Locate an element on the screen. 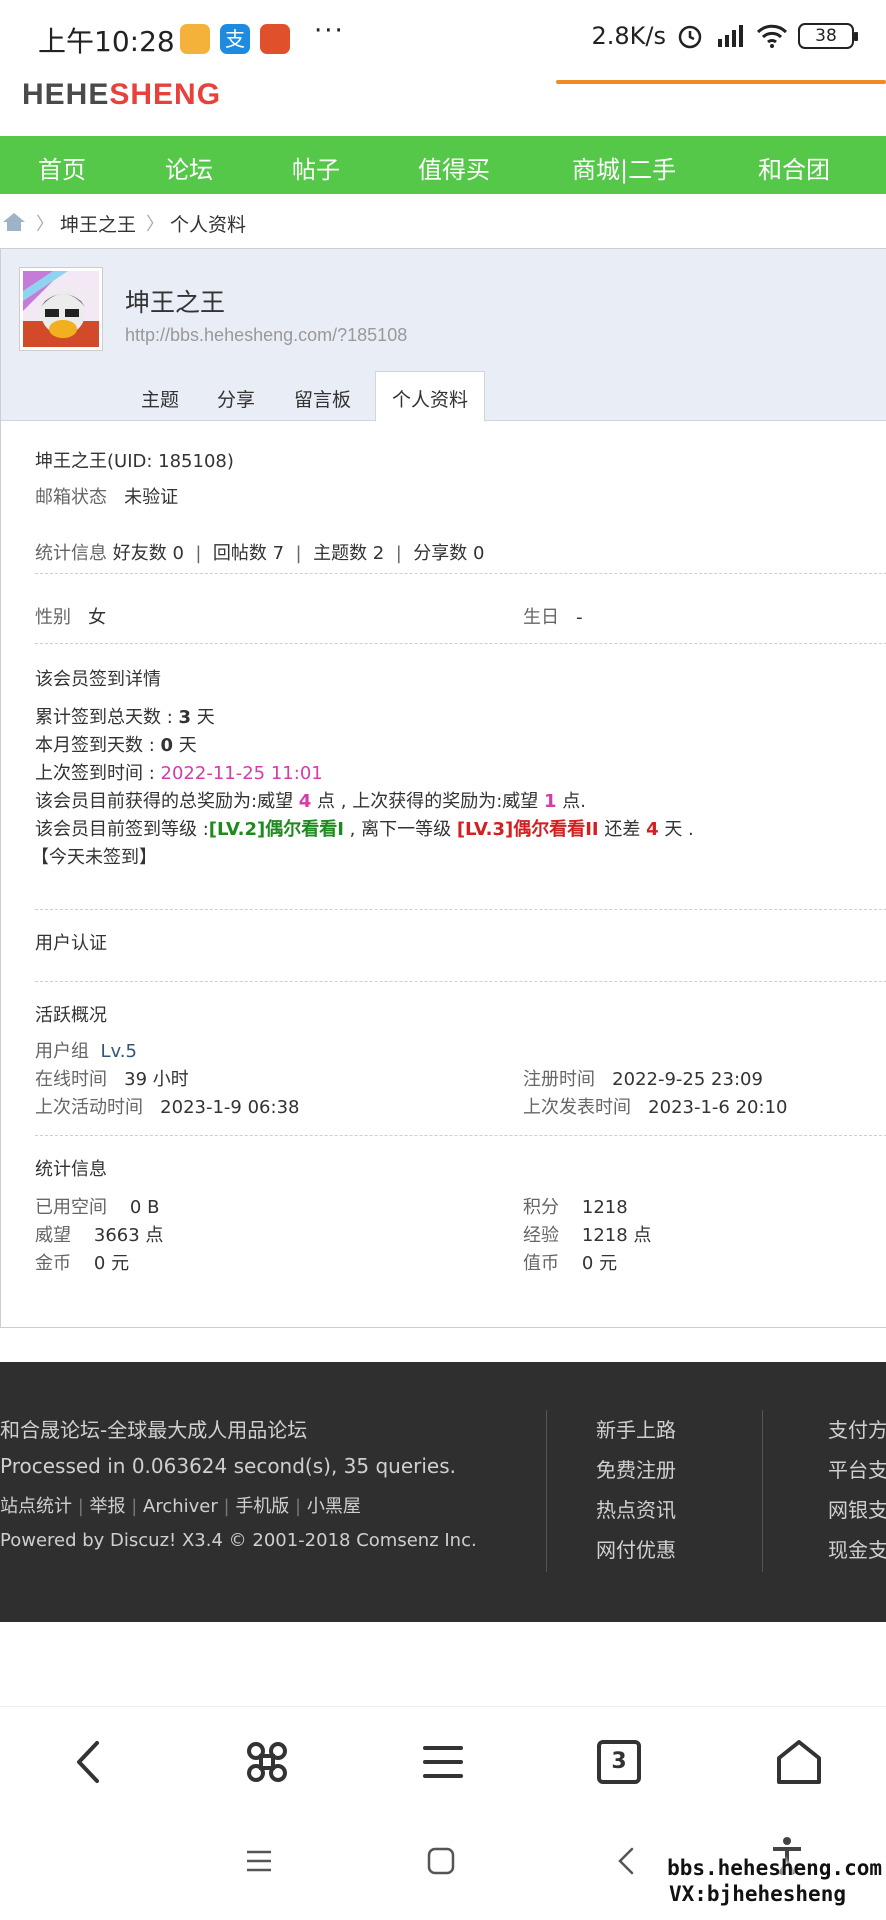 The width and height of the screenshot is (886, 1920). signin-month: 本月签到天数 : 0 天 is located at coordinates (116, 745).